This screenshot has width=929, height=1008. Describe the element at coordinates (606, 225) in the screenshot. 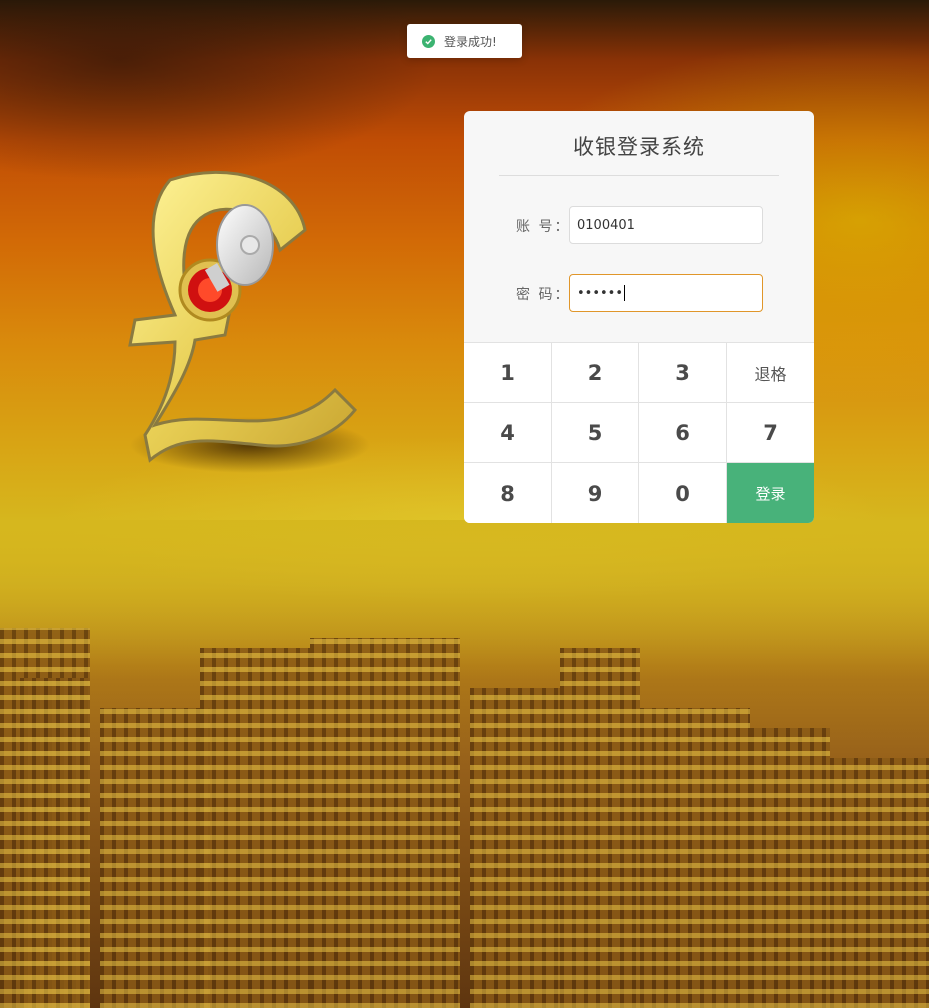

I see `account-value: 0100401` at that location.